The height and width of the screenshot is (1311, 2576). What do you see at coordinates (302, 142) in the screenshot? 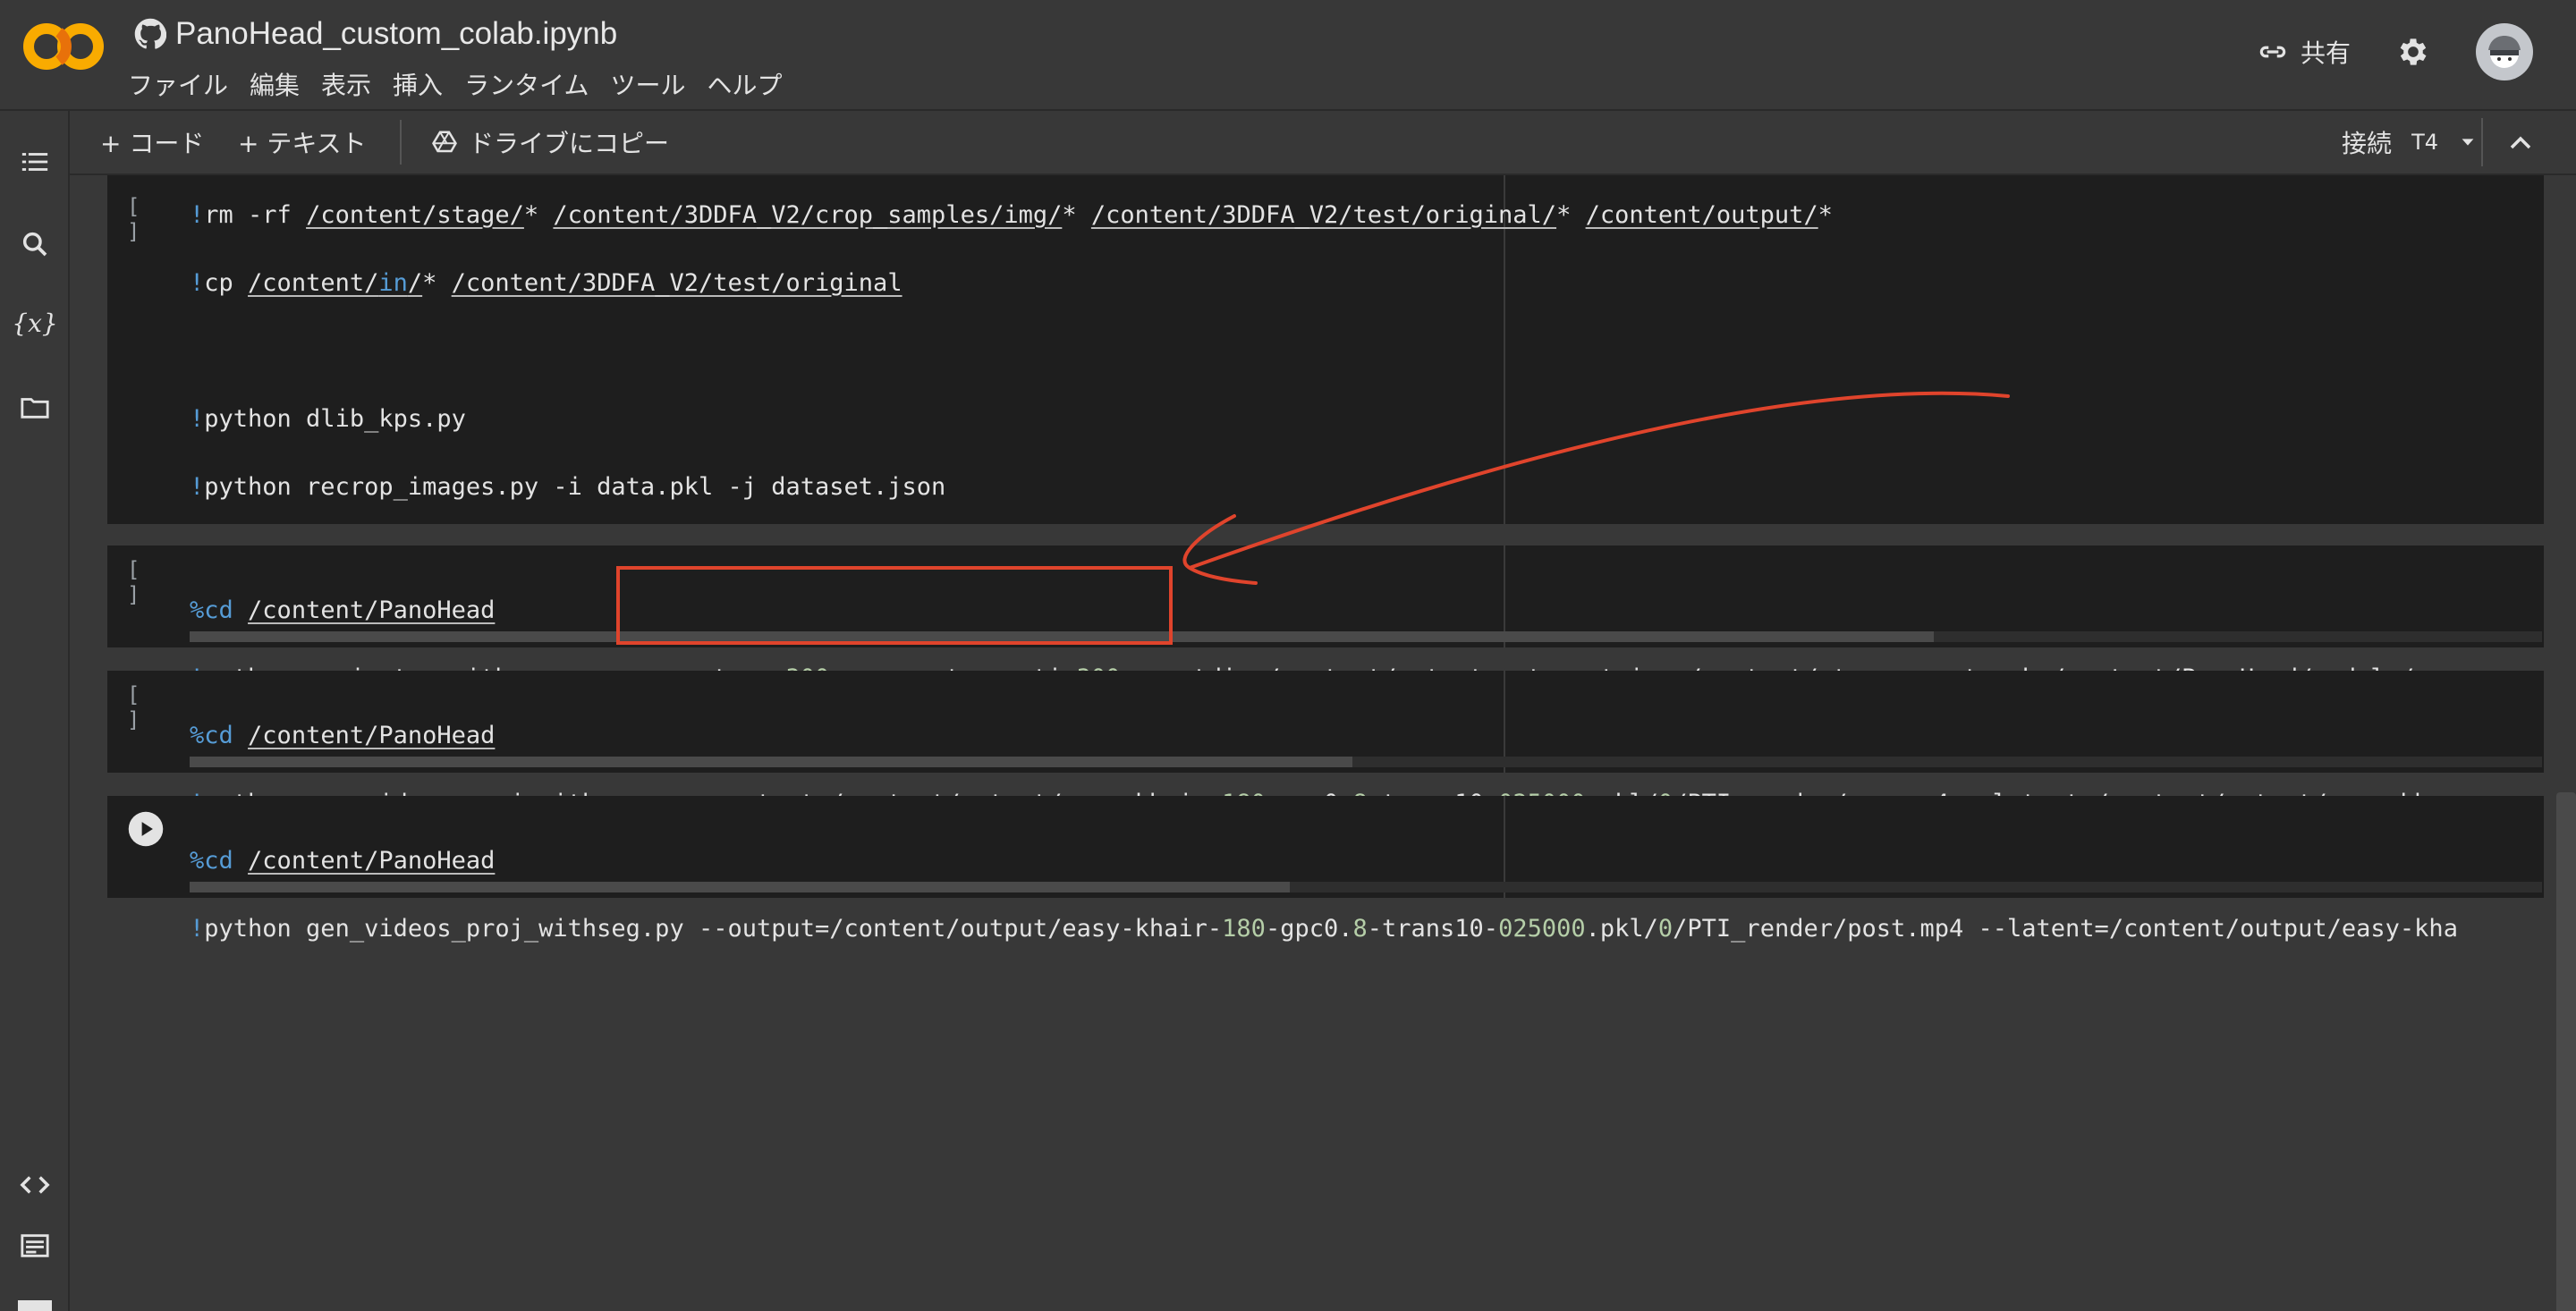
I see `add-text-button: + テキスト` at bounding box center [302, 142].